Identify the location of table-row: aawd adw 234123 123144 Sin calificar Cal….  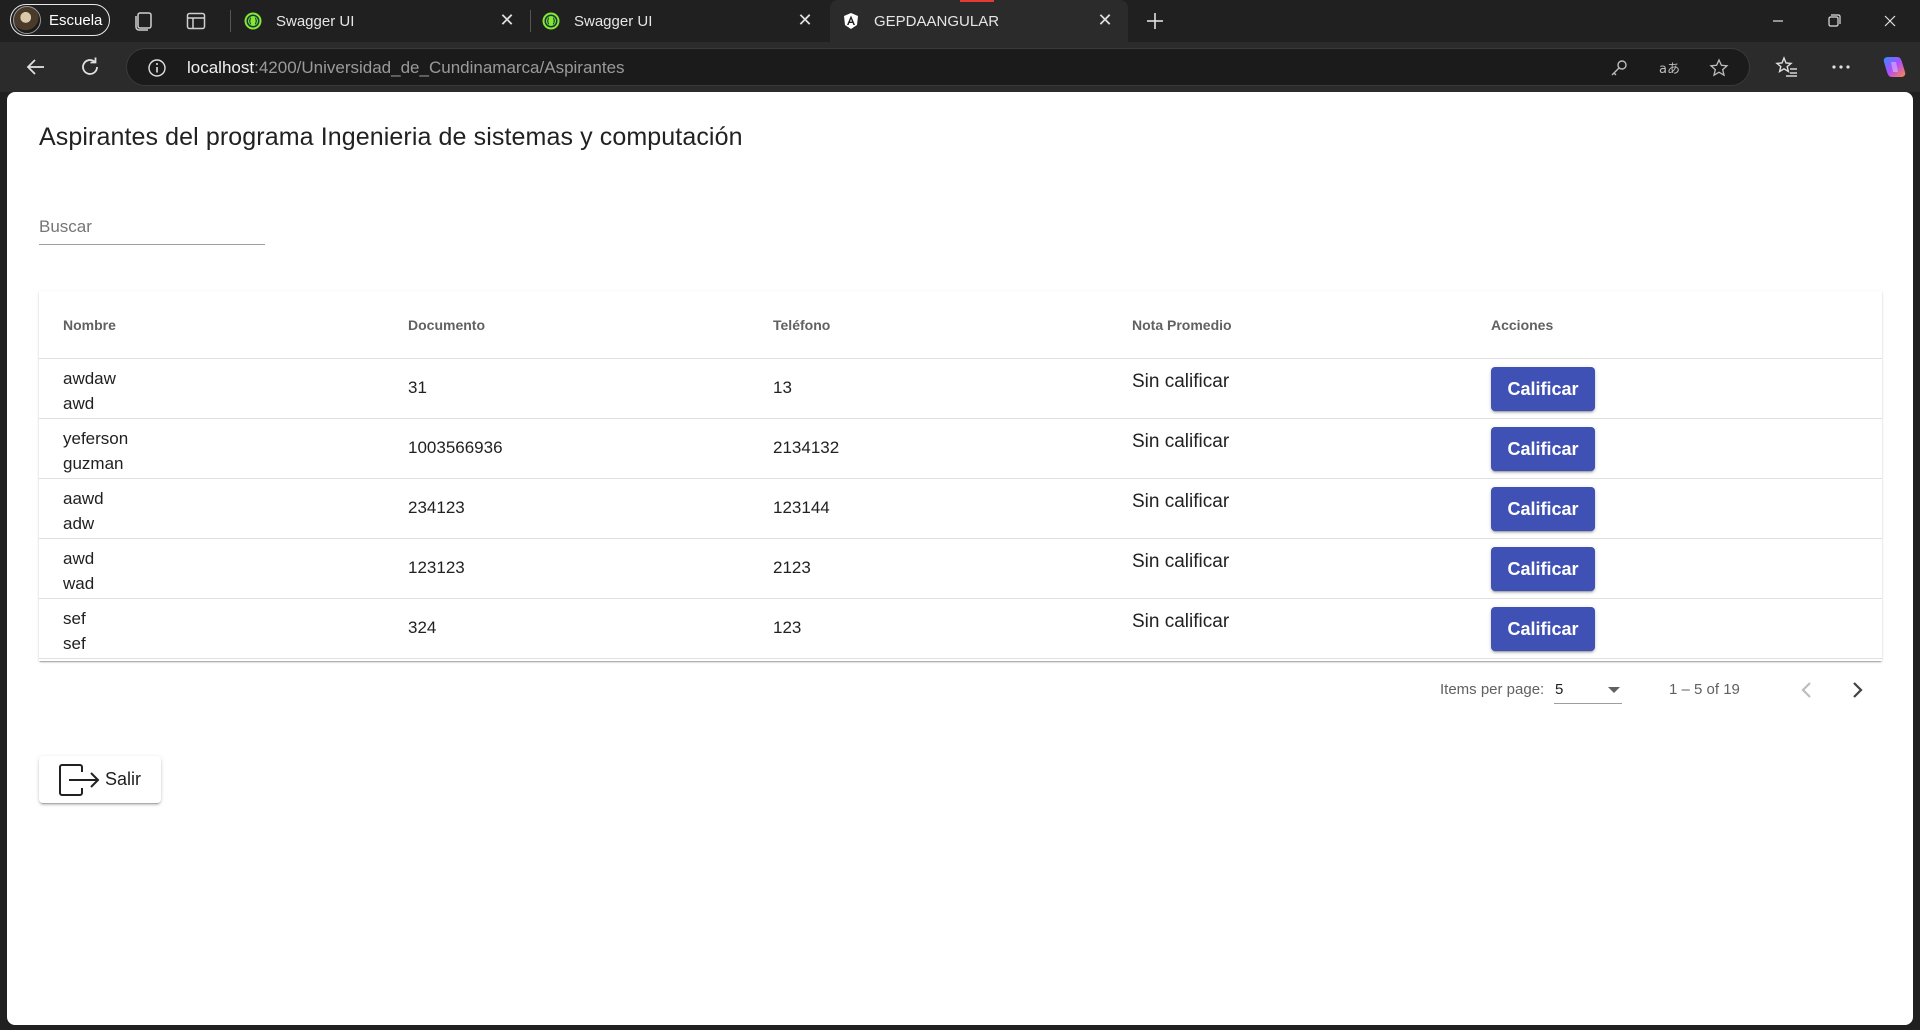
(960, 509).